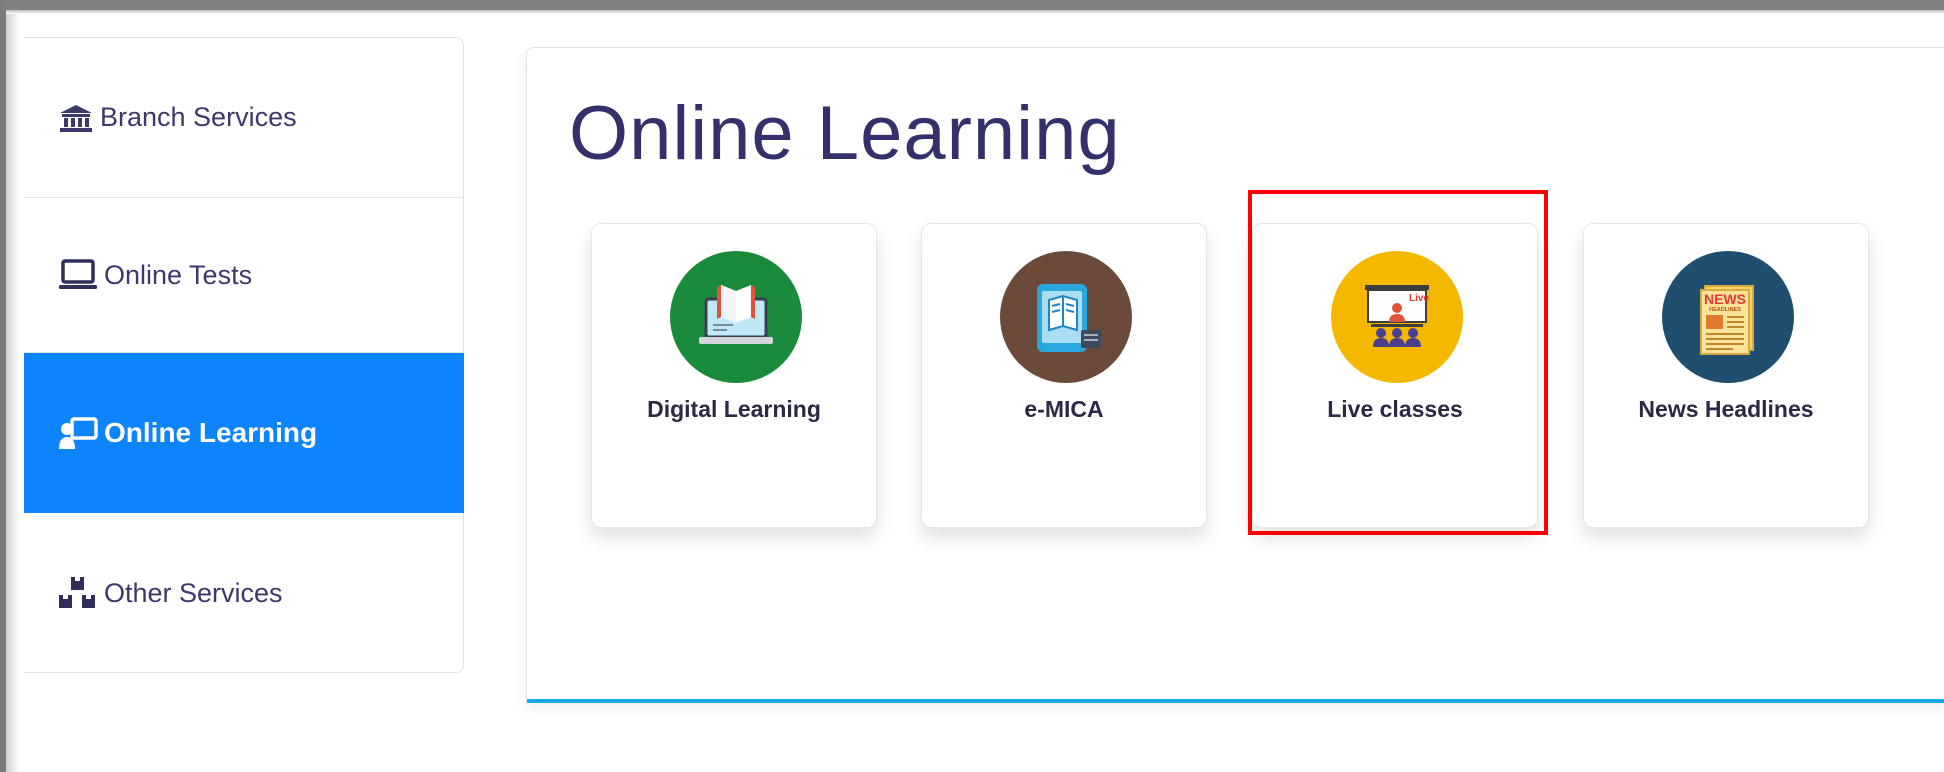  Describe the element at coordinates (76, 118) in the screenshot. I see `bank-icon` at that location.